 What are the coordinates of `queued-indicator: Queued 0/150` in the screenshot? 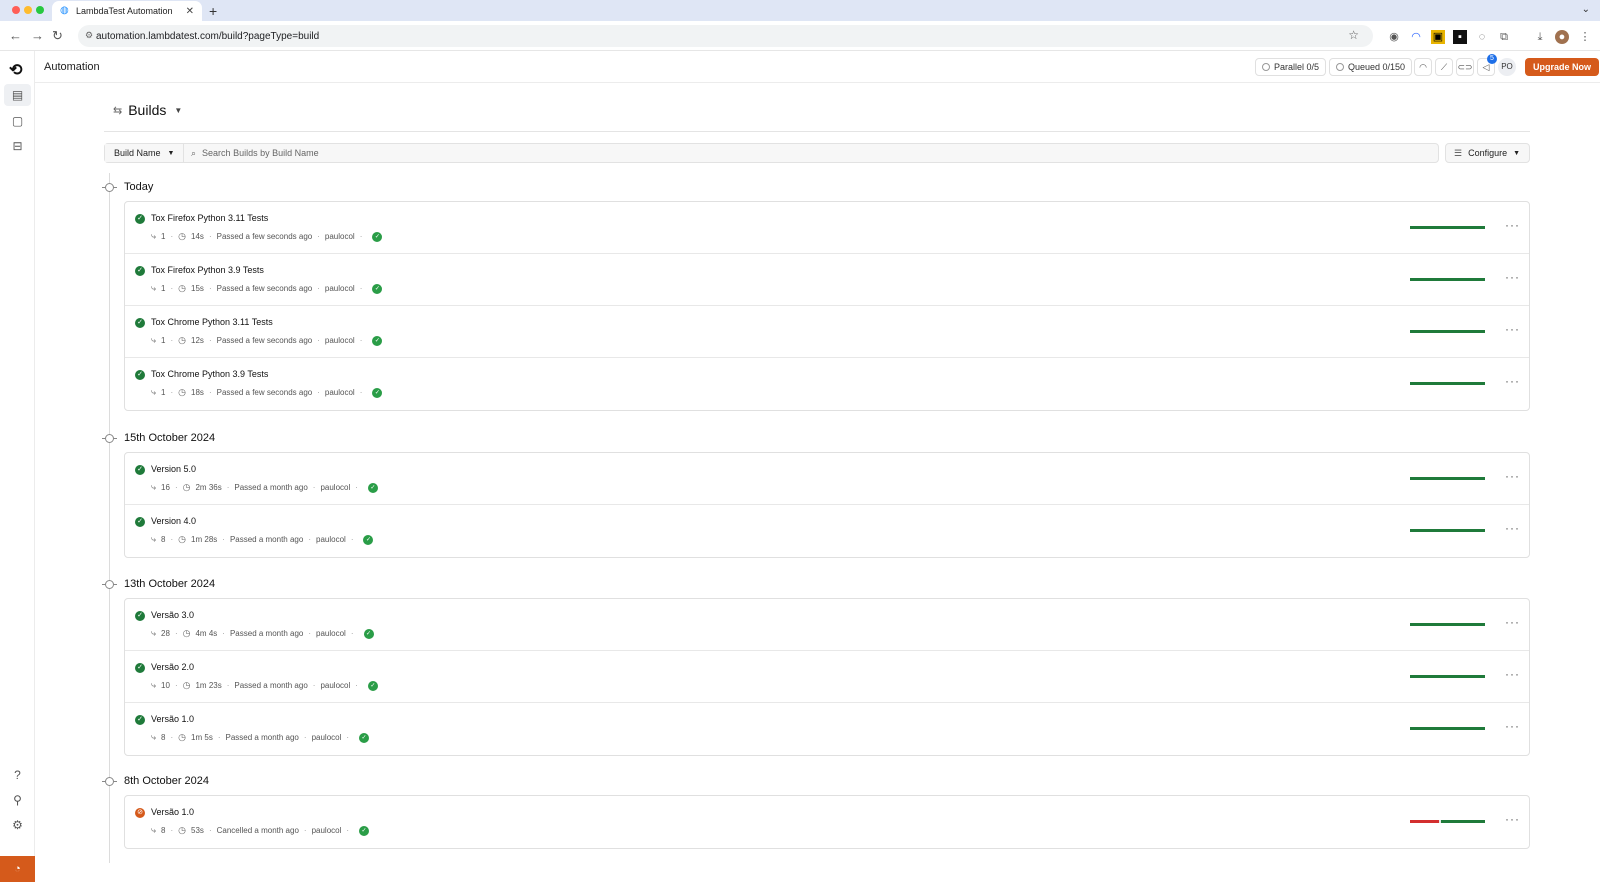 It's located at (1371, 67).